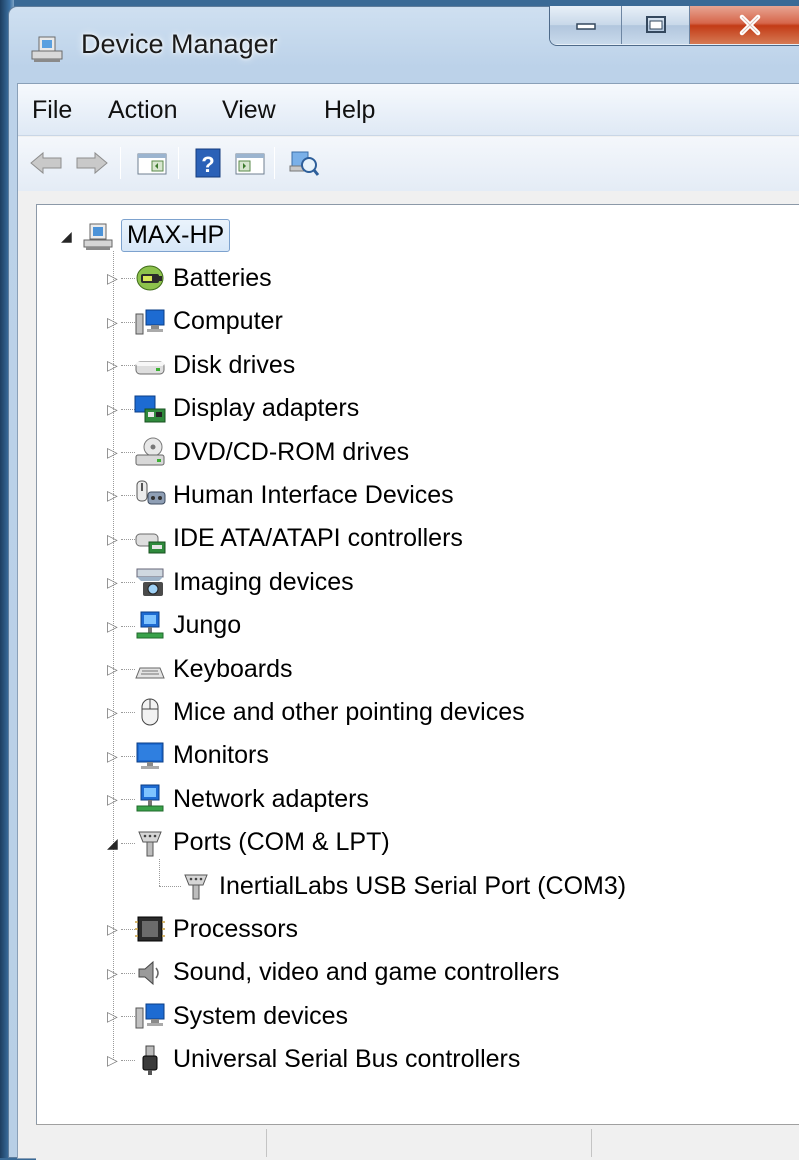 The width and height of the screenshot is (799, 1160). What do you see at coordinates (150, 582) in the screenshot?
I see `imaging-device-icon` at bounding box center [150, 582].